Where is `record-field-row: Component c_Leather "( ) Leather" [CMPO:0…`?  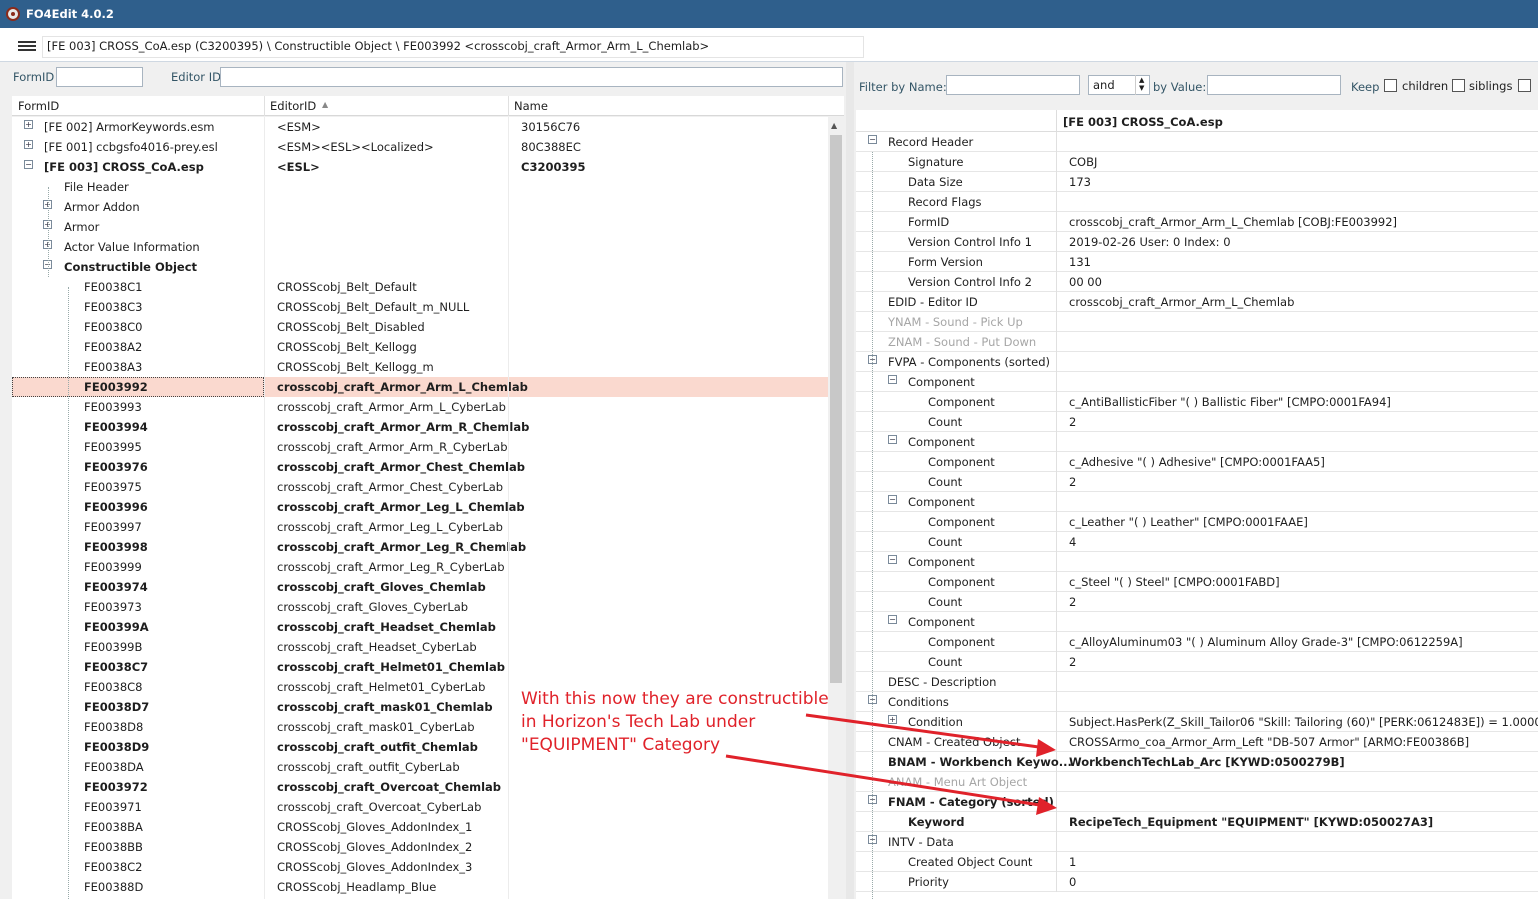 record-field-row: Component c_Leather "( ) Leather" [CMPO:0… is located at coordinates (1197, 522).